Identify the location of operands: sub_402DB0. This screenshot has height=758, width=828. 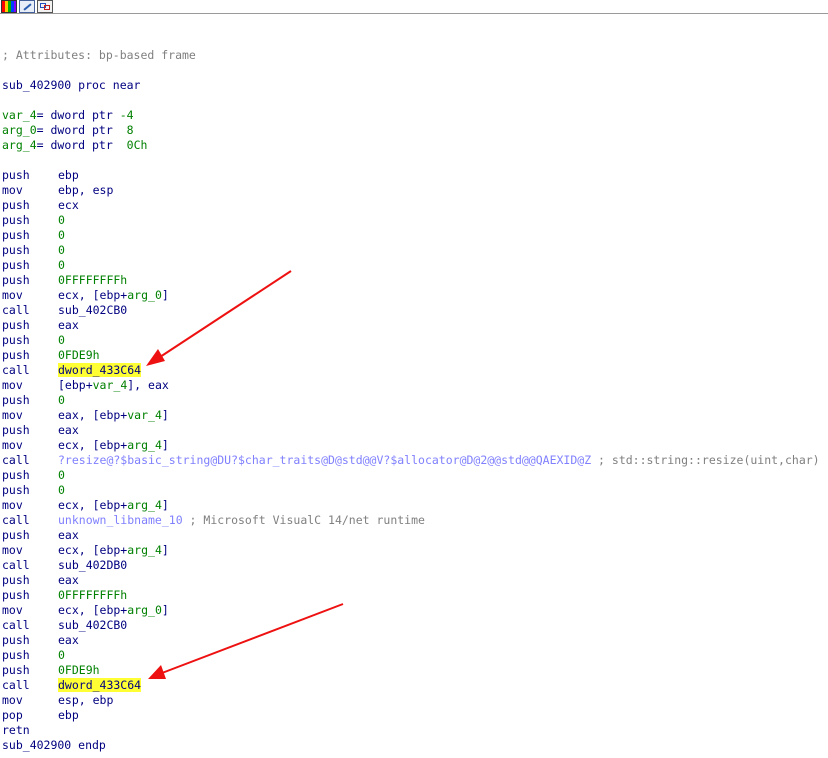
(92, 565).